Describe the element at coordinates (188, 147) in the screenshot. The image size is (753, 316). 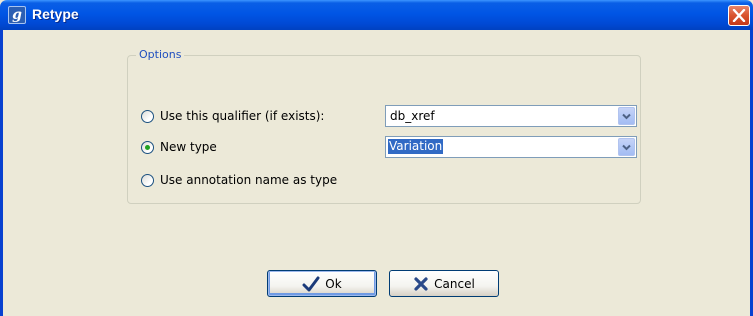
I see `radio-label-new-type: New type` at that location.